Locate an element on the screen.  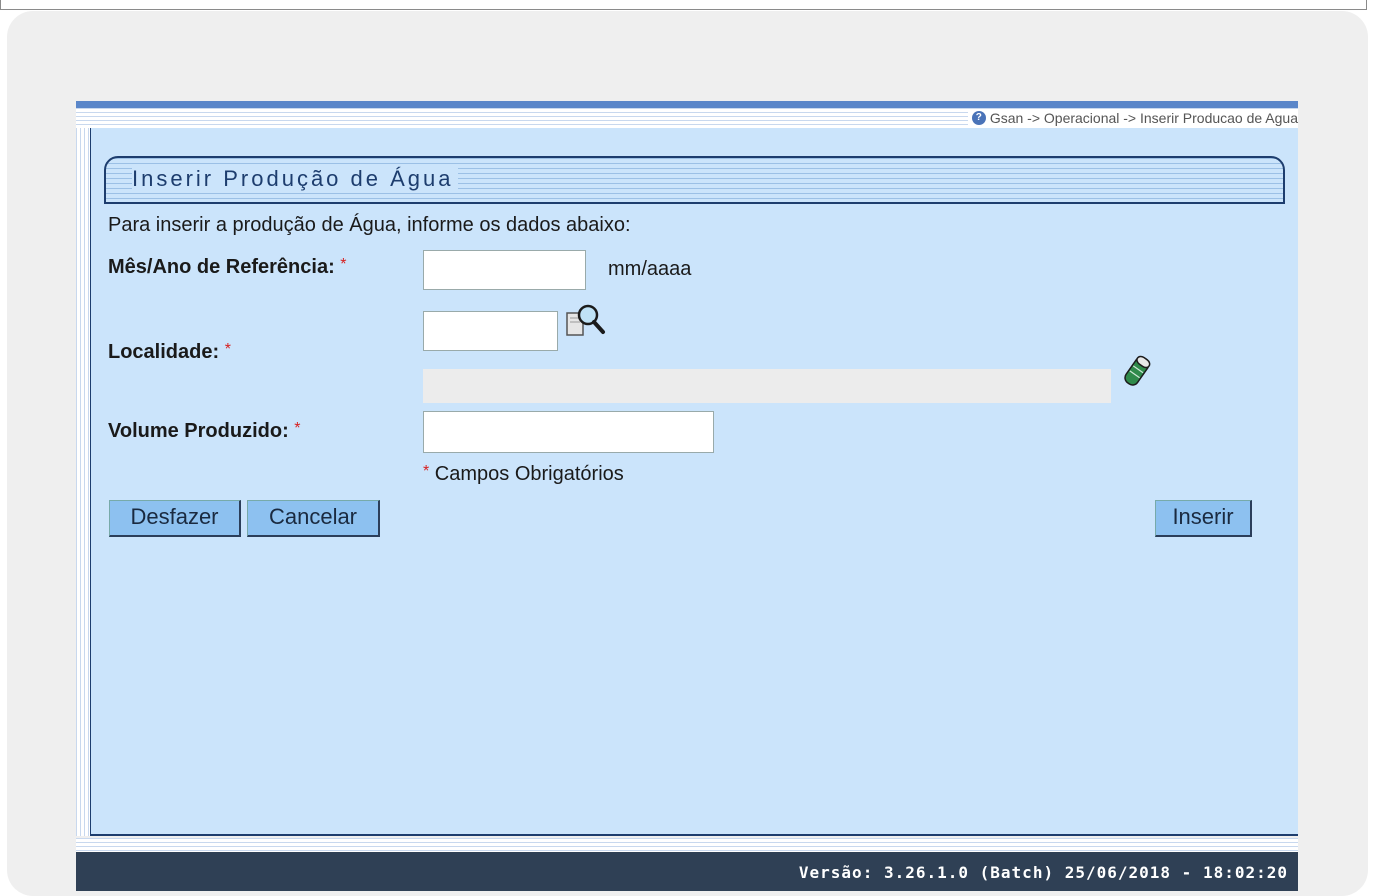
search-magnifier-icon is located at coordinates (587, 323).